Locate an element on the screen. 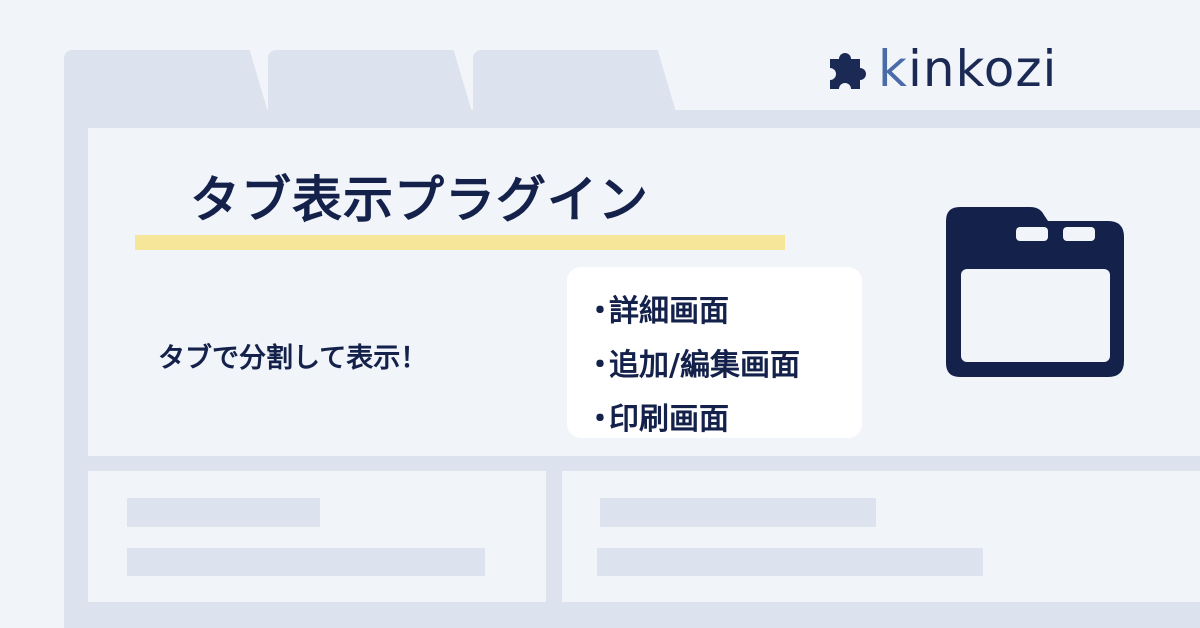 This screenshot has width=1200, height=628. feature-label: 詳細画面 is located at coordinates (669, 311).